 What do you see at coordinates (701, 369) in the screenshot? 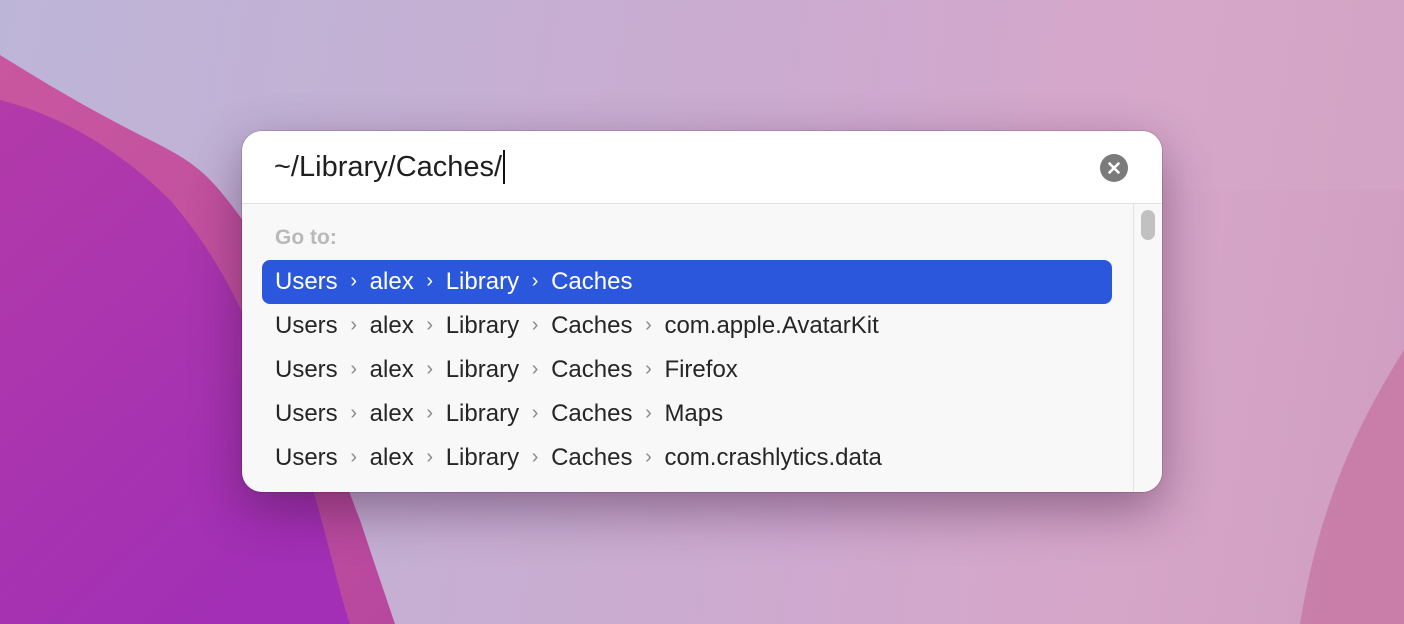
I see `path-segment: Firefox` at bounding box center [701, 369].